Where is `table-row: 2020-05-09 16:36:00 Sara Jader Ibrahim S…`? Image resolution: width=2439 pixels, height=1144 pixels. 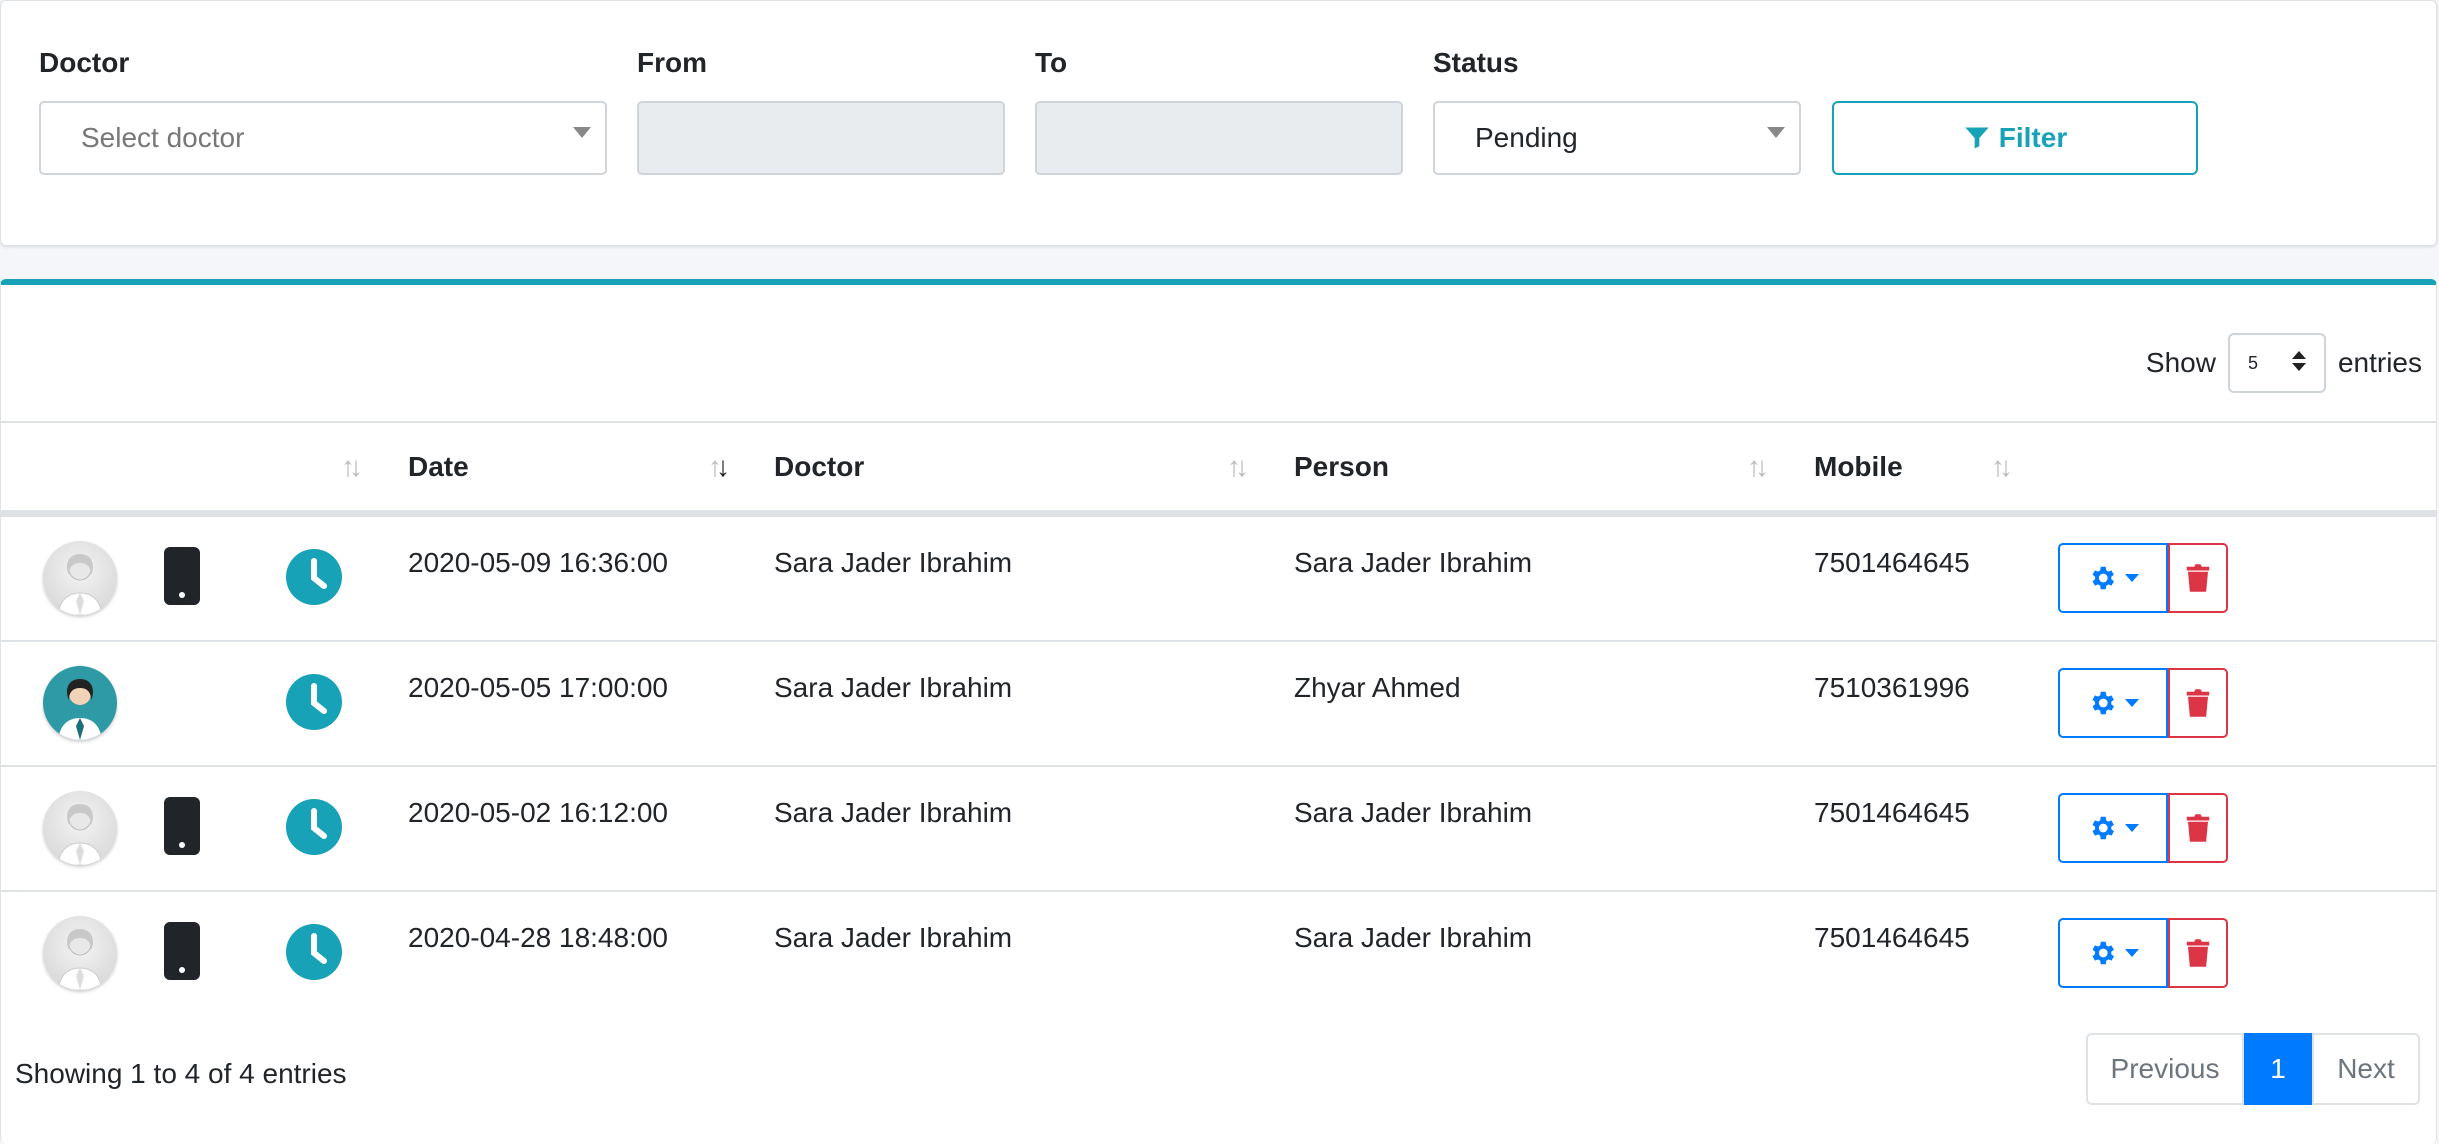 table-row: 2020-05-09 16:36:00 Sara Jader Ibrahim S… is located at coordinates (1218, 577).